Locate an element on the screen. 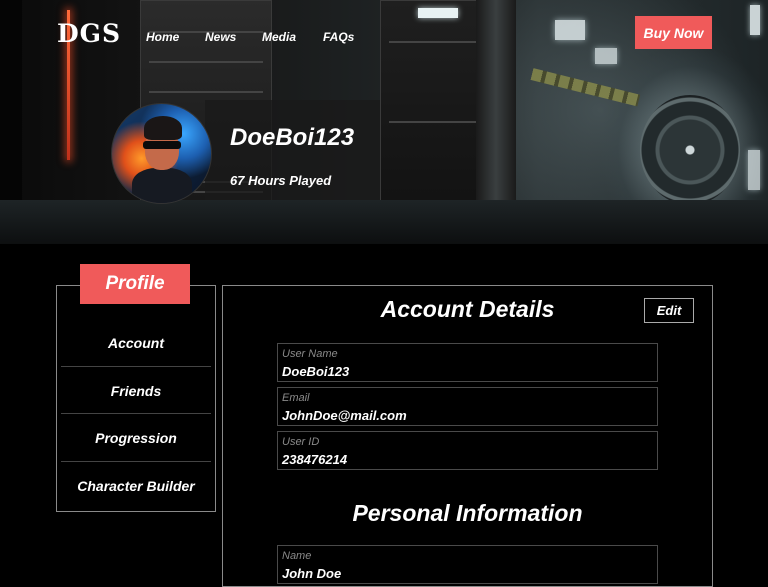 Image resolution: width=768 pixels, height=587 pixels. buy-now-button: Buy Now is located at coordinates (673, 32).